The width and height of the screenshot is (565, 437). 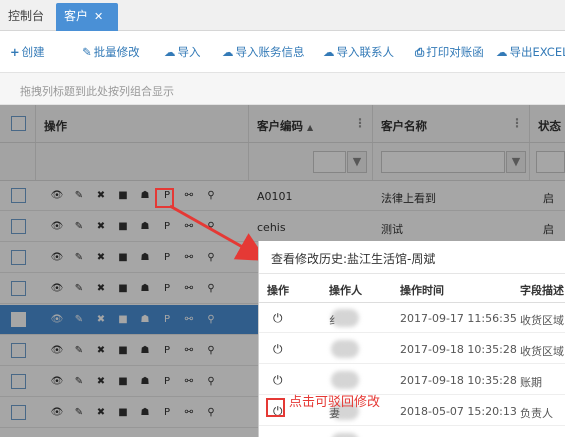 I want to click on import-contact-button: ☁ 导入联系人, so click(x=358, y=52).